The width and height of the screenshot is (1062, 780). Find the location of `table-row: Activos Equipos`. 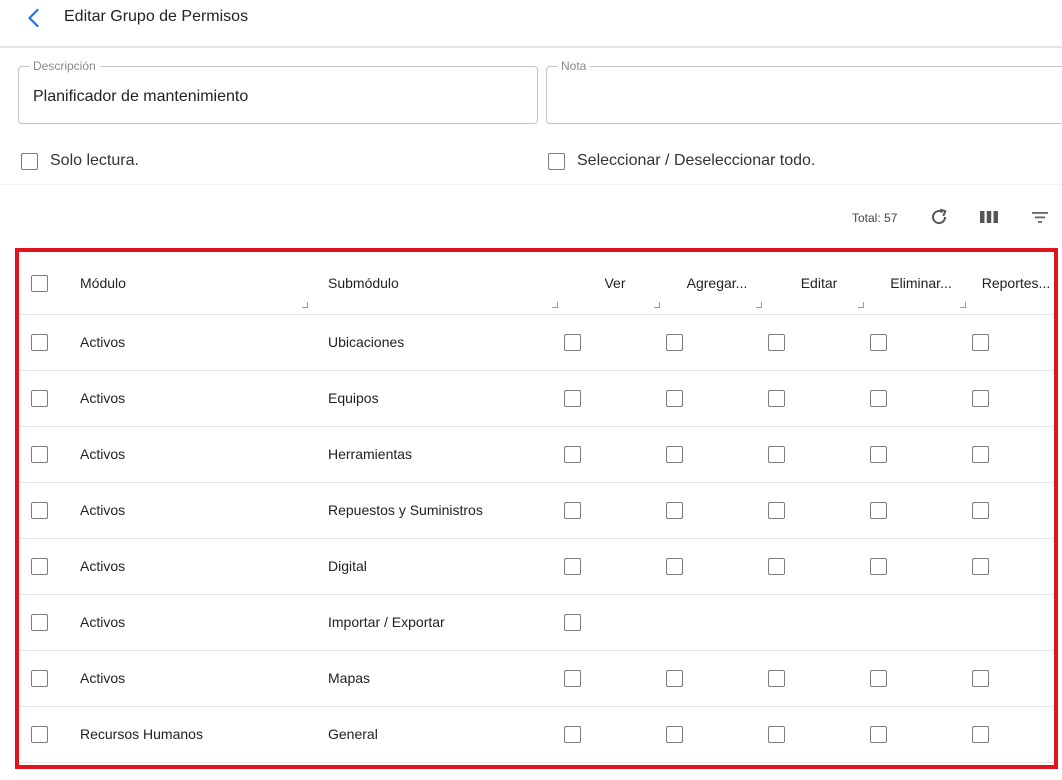

table-row: Activos Equipos is located at coordinates (536, 398).